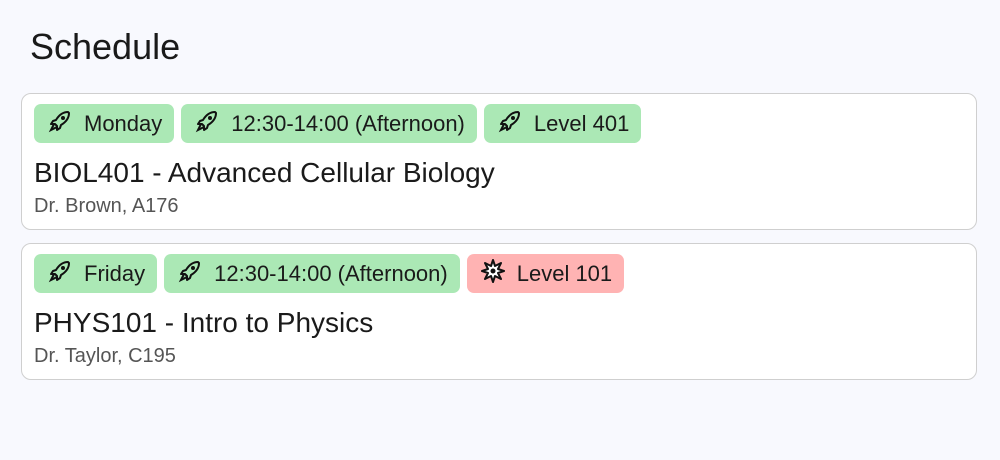  I want to click on badge-label: Friday, so click(115, 273).